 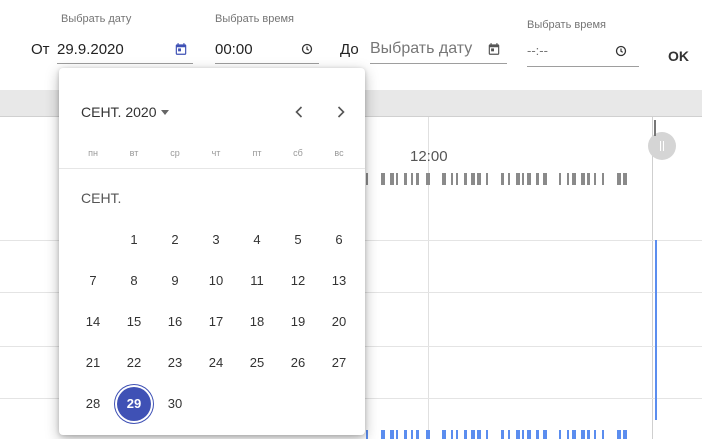 What do you see at coordinates (216, 240) in the screenshot?
I see `calendar-day: 3` at bounding box center [216, 240].